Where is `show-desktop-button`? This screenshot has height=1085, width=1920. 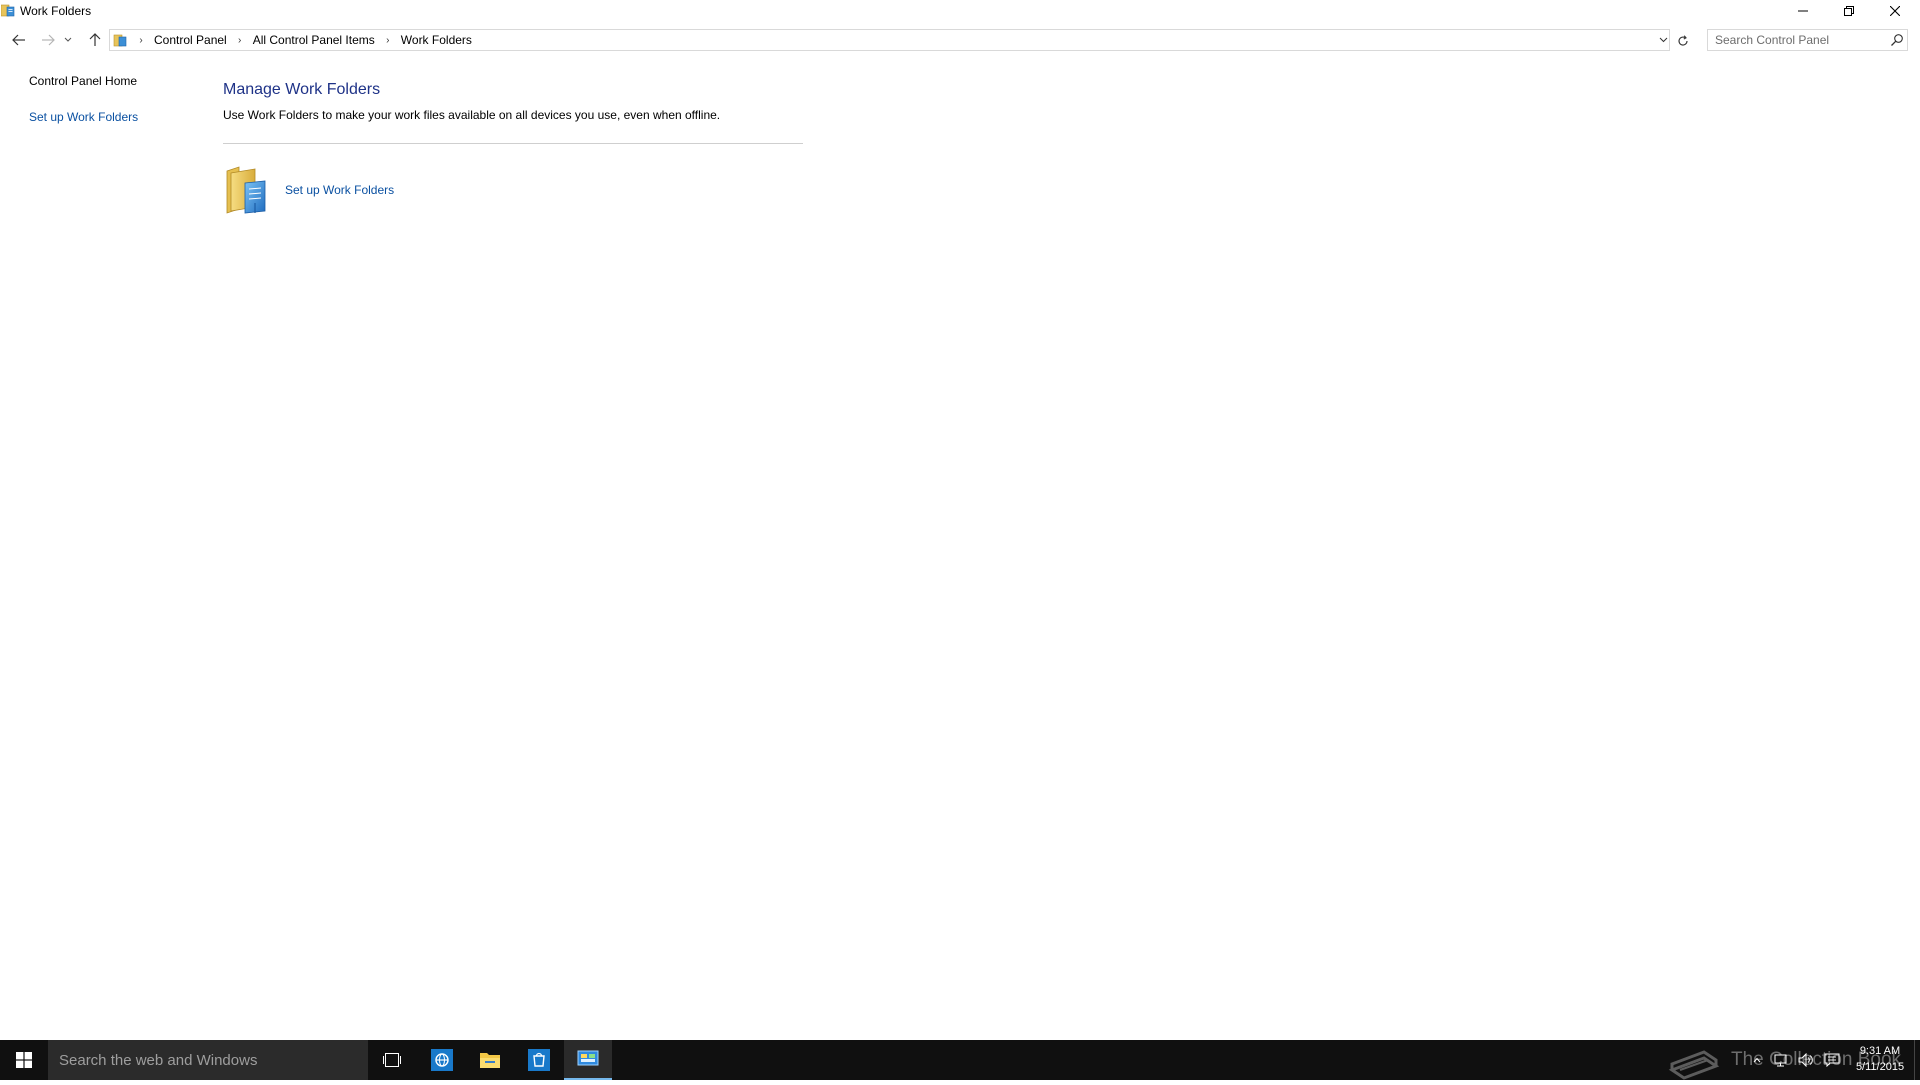
show-desktop-button is located at coordinates (1917, 1060).